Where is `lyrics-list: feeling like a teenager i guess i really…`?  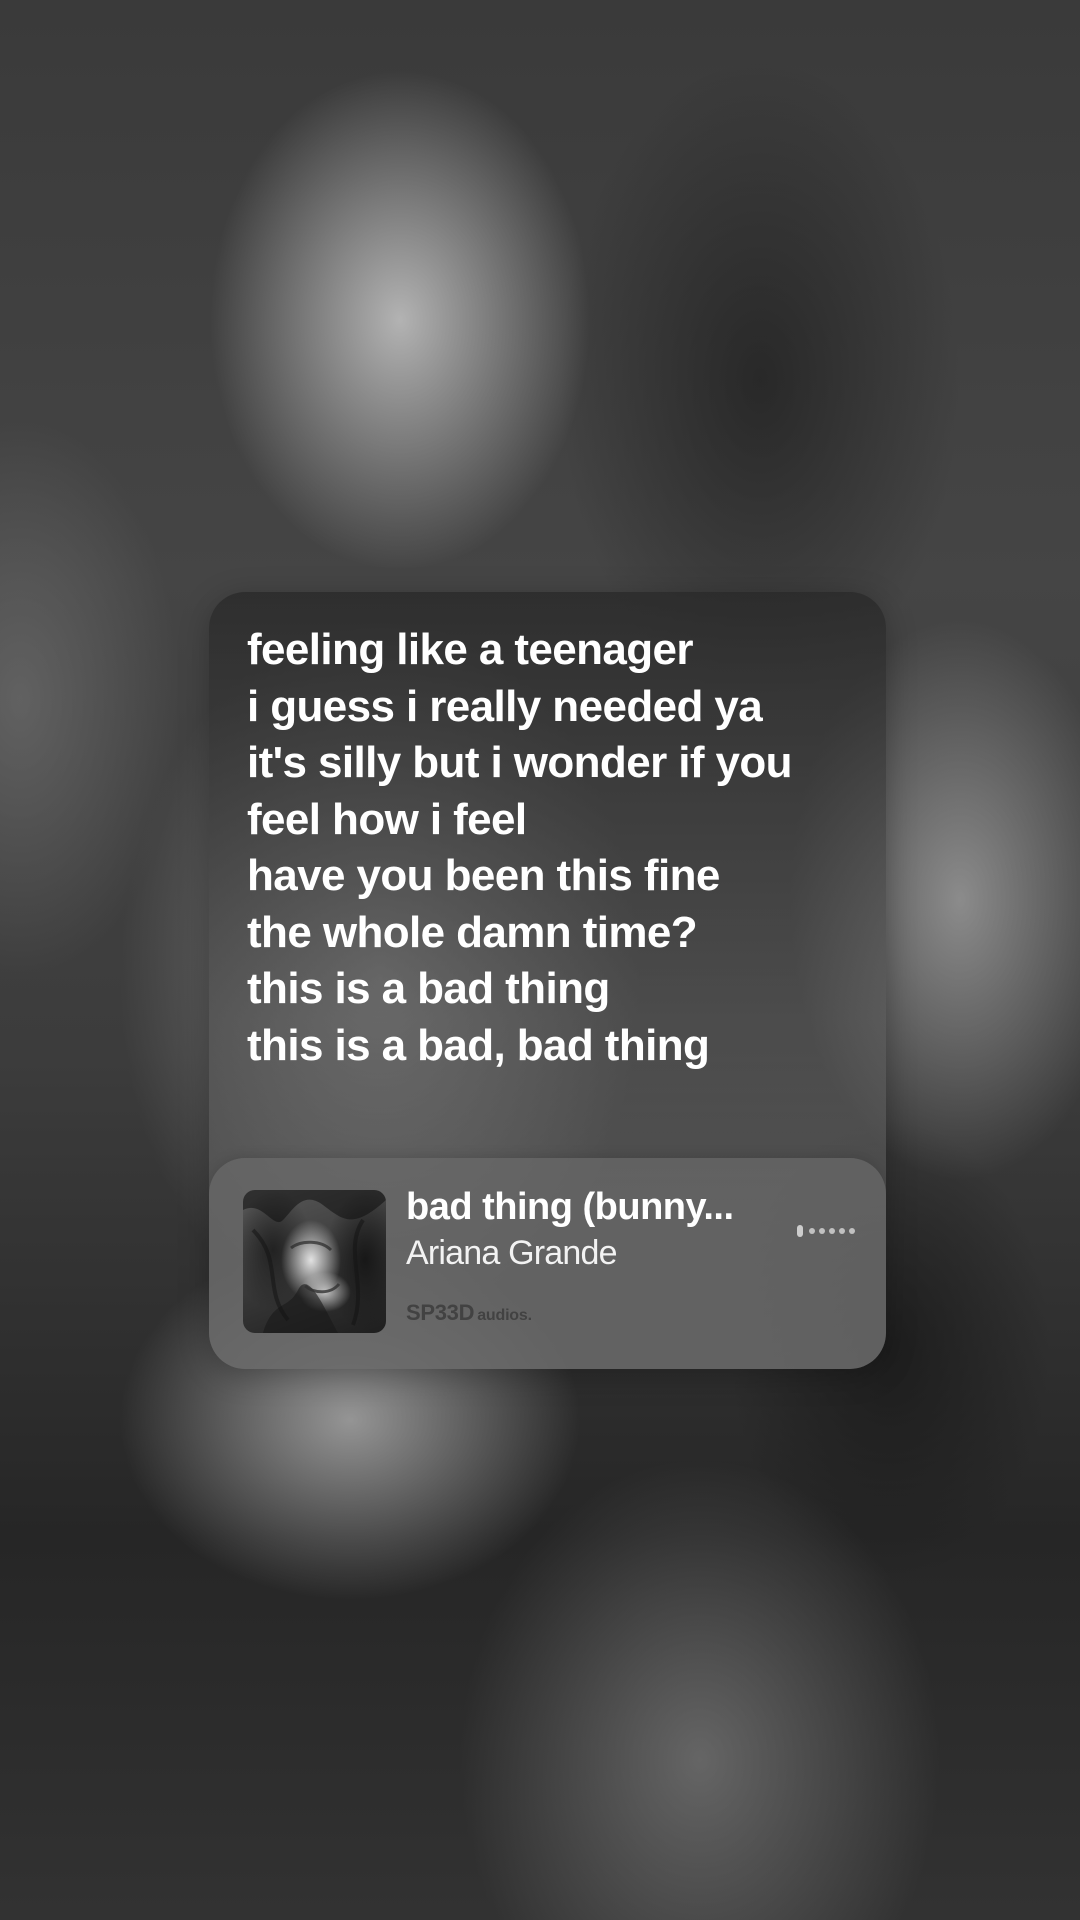
lyrics-list: feeling like a teenager i guess i really… is located at coordinates (557, 848).